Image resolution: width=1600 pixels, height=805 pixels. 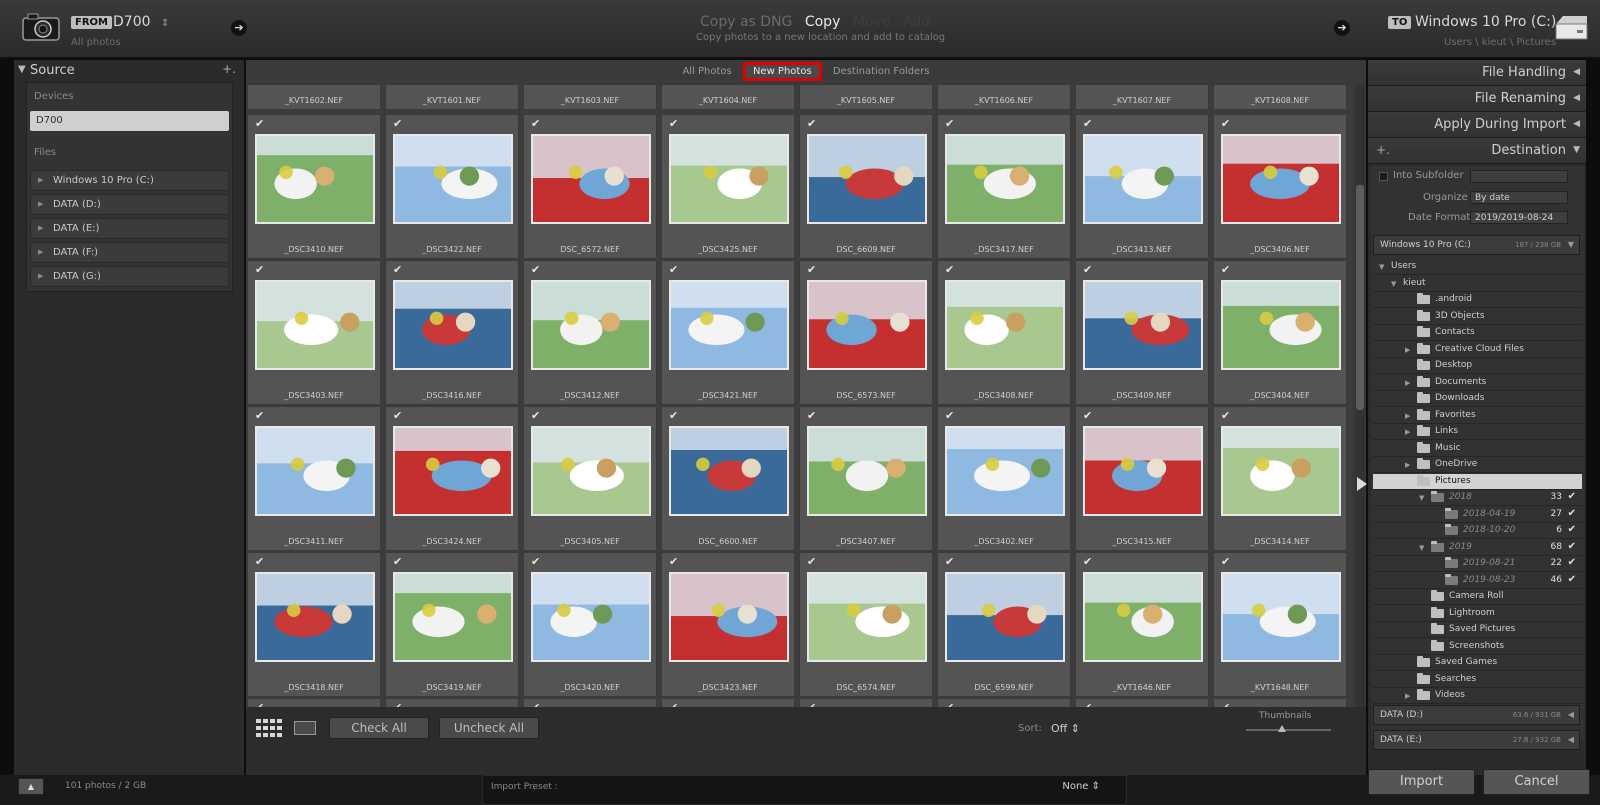 I want to click on photo-cell: ✔ DSC_6599.NEF, so click(x=1004, y=624).